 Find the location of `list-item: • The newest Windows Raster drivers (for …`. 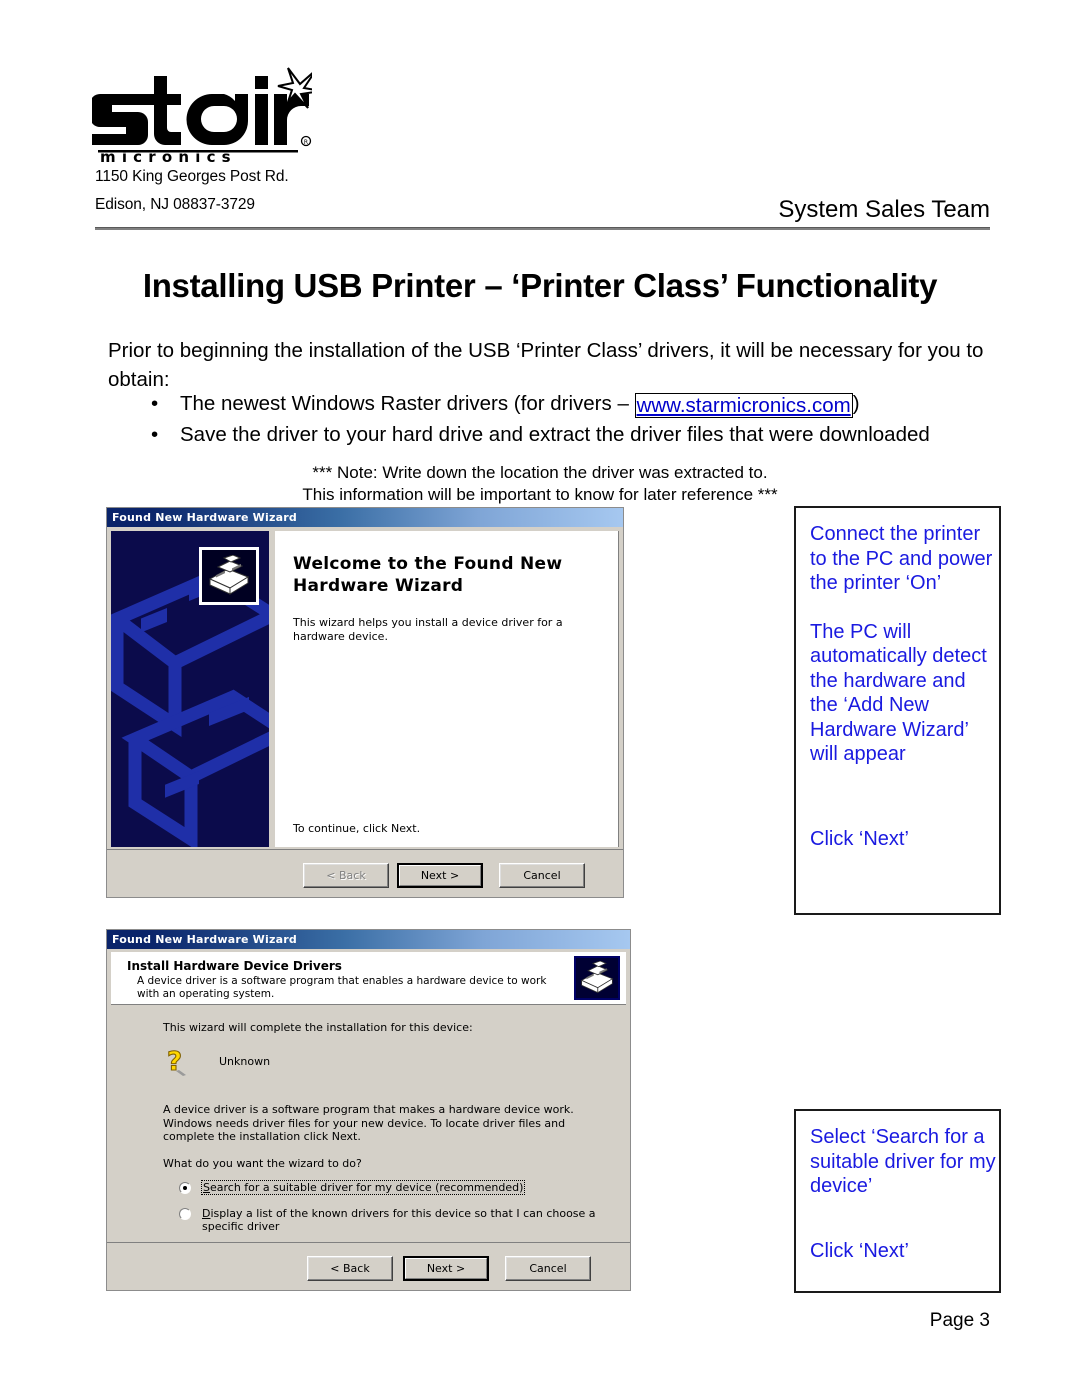

list-item: • The newest Windows Raster drivers (for … is located at coordinates (553, 403).